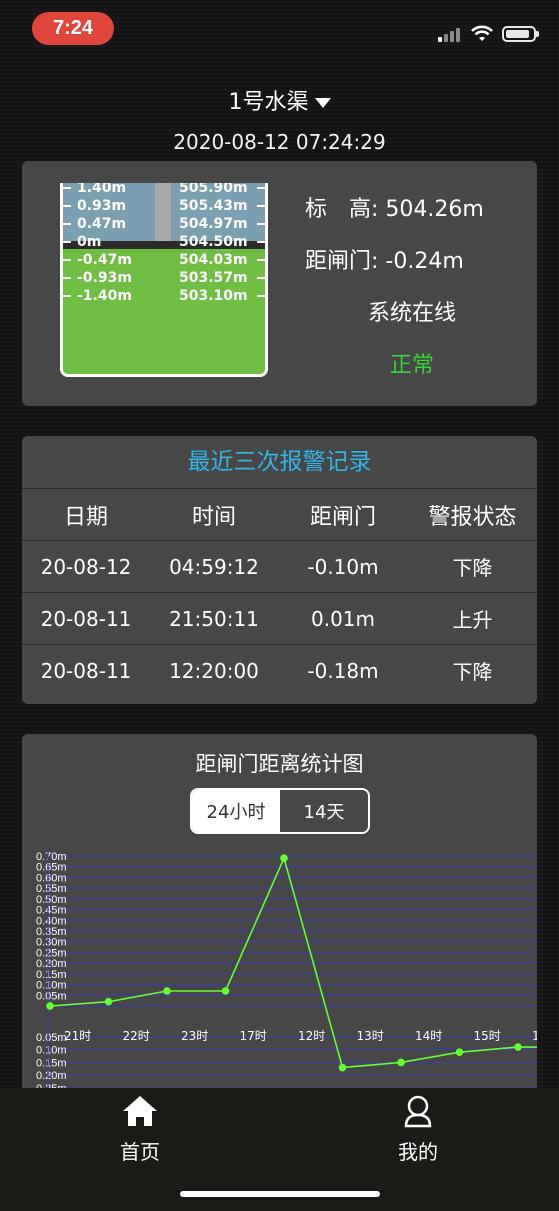  Describe the element at coordinates (140, 1129) in the screenshot. I see `tab-home: 首页` at that location.